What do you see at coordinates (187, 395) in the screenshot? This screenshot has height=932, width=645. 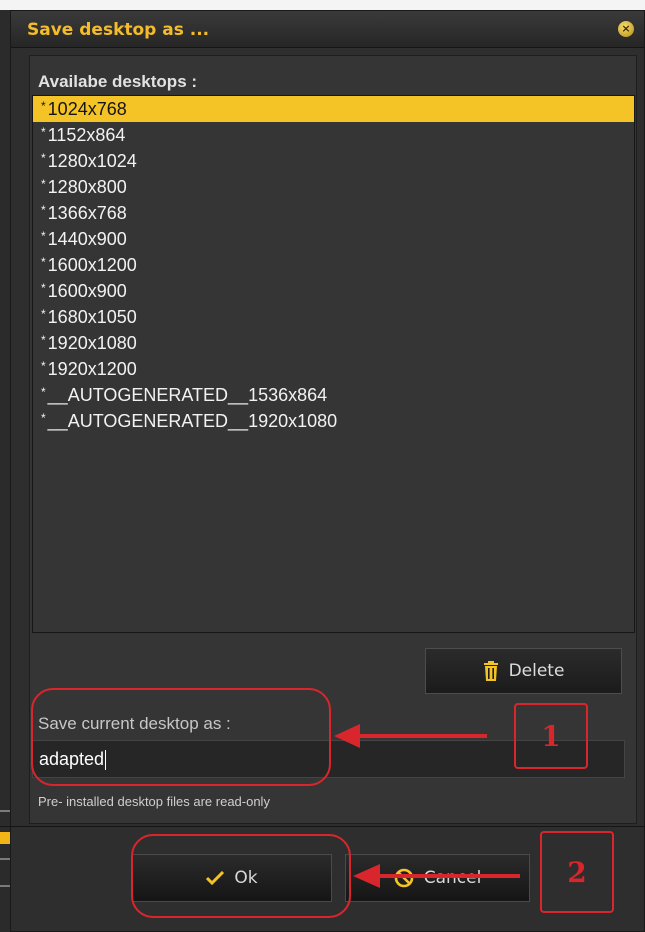 I see `list-item-label: __AUTOGENERATED__1536x864` at bounding box center [187, 395].